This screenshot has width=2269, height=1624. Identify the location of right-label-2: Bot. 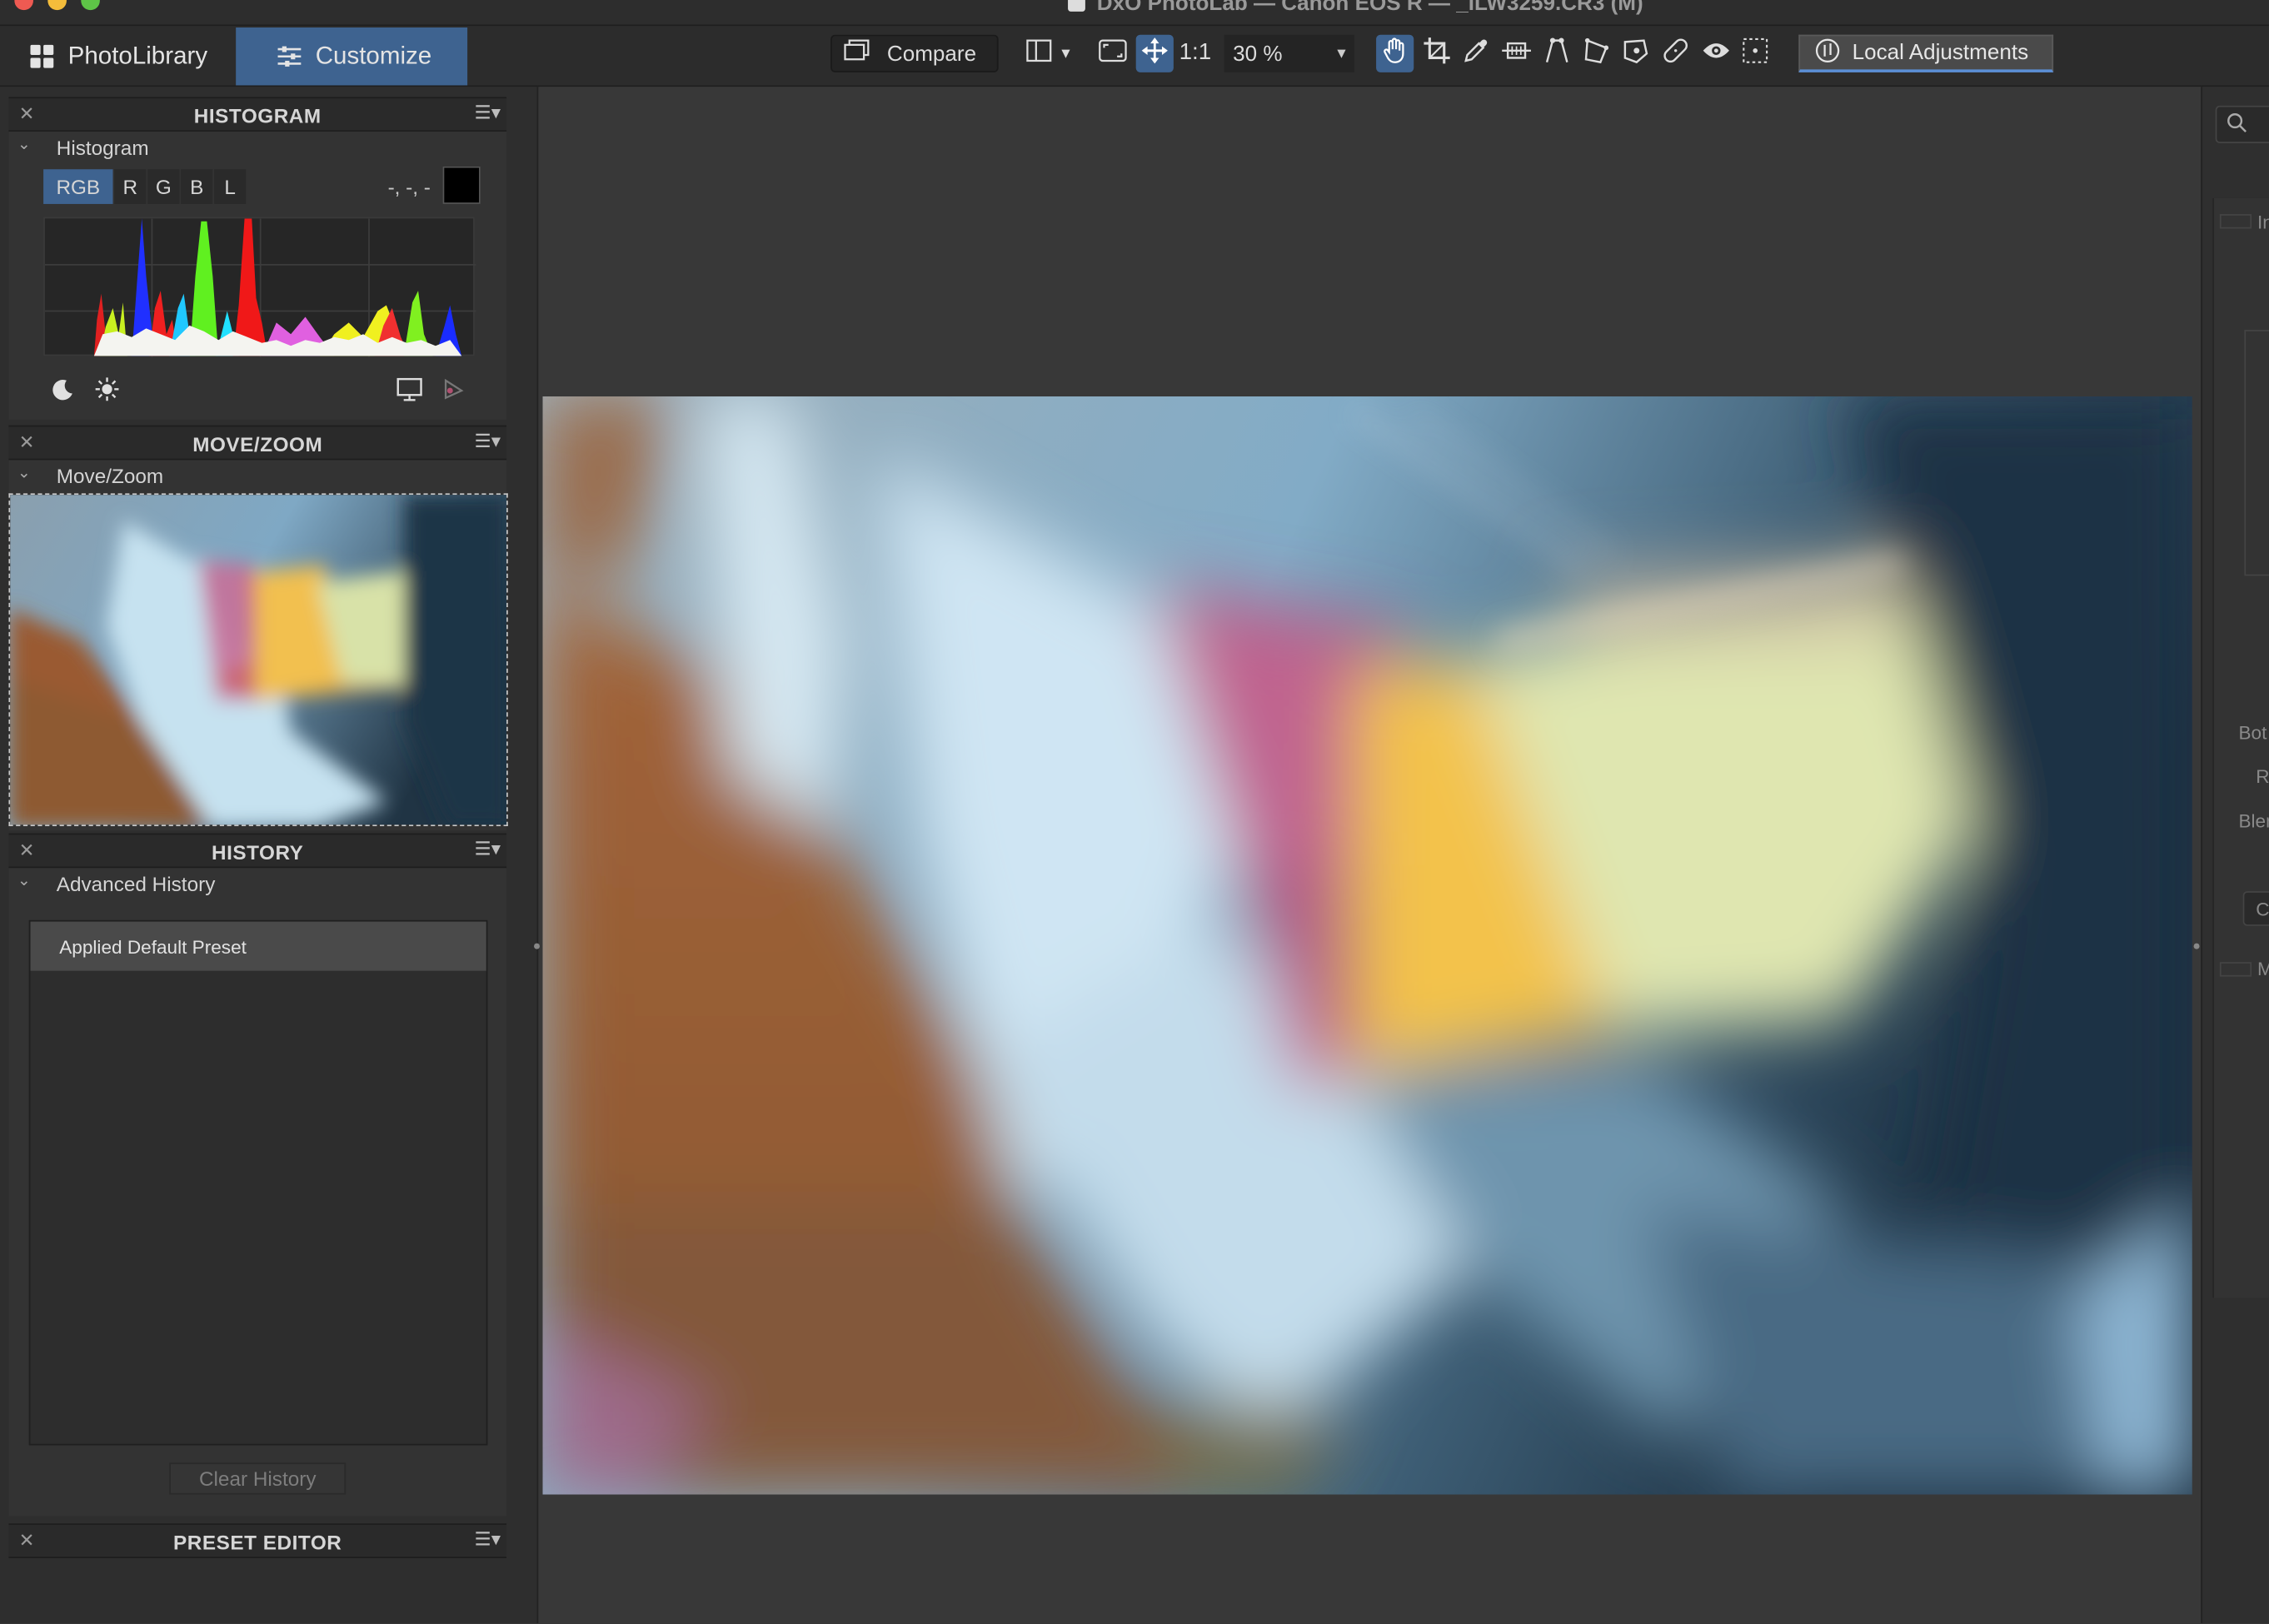
(2252, 733).